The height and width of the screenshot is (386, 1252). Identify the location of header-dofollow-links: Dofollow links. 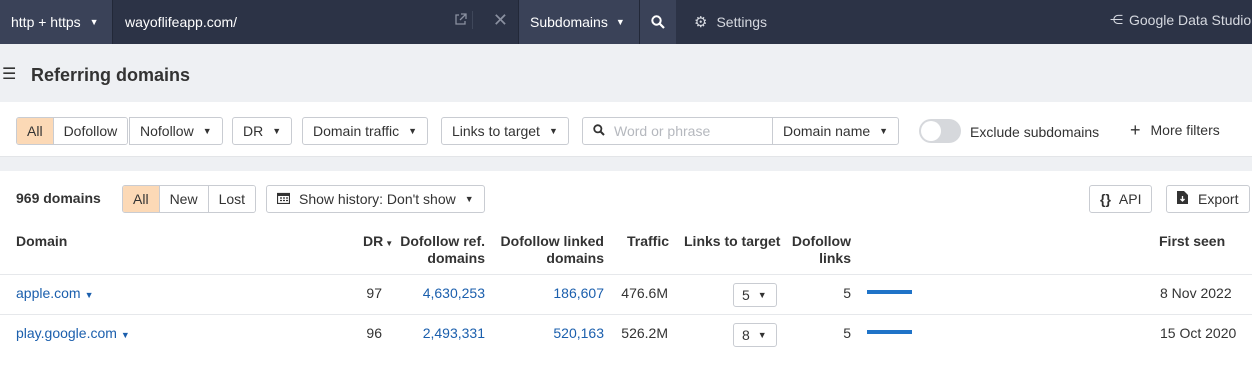
(819, 250).